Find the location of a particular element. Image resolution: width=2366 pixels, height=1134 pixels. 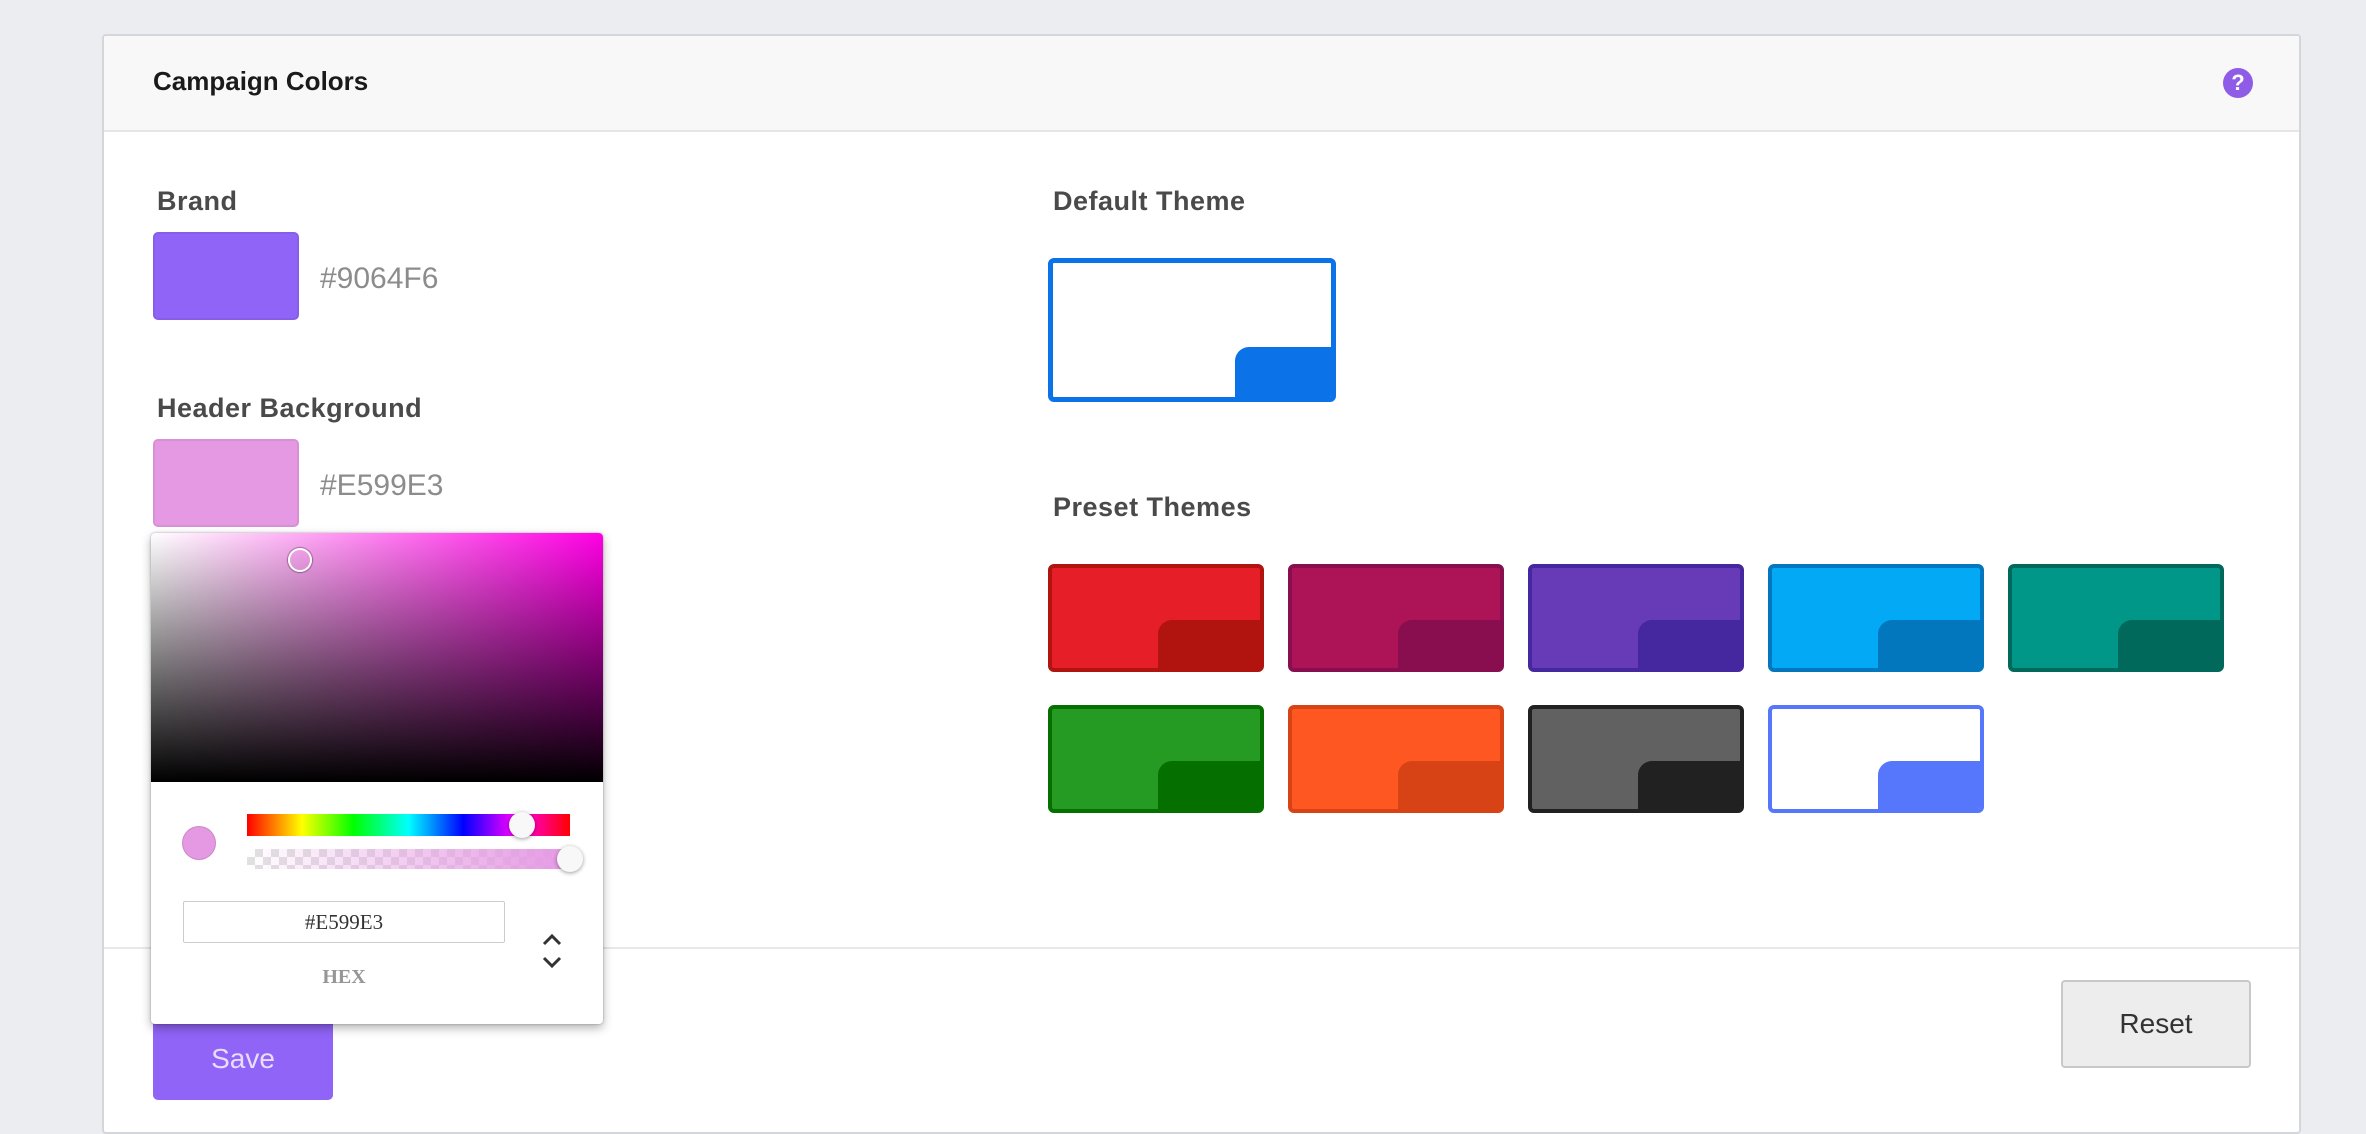

preset-themes-label: Preset Themes is located at coordinates (1152, 507).